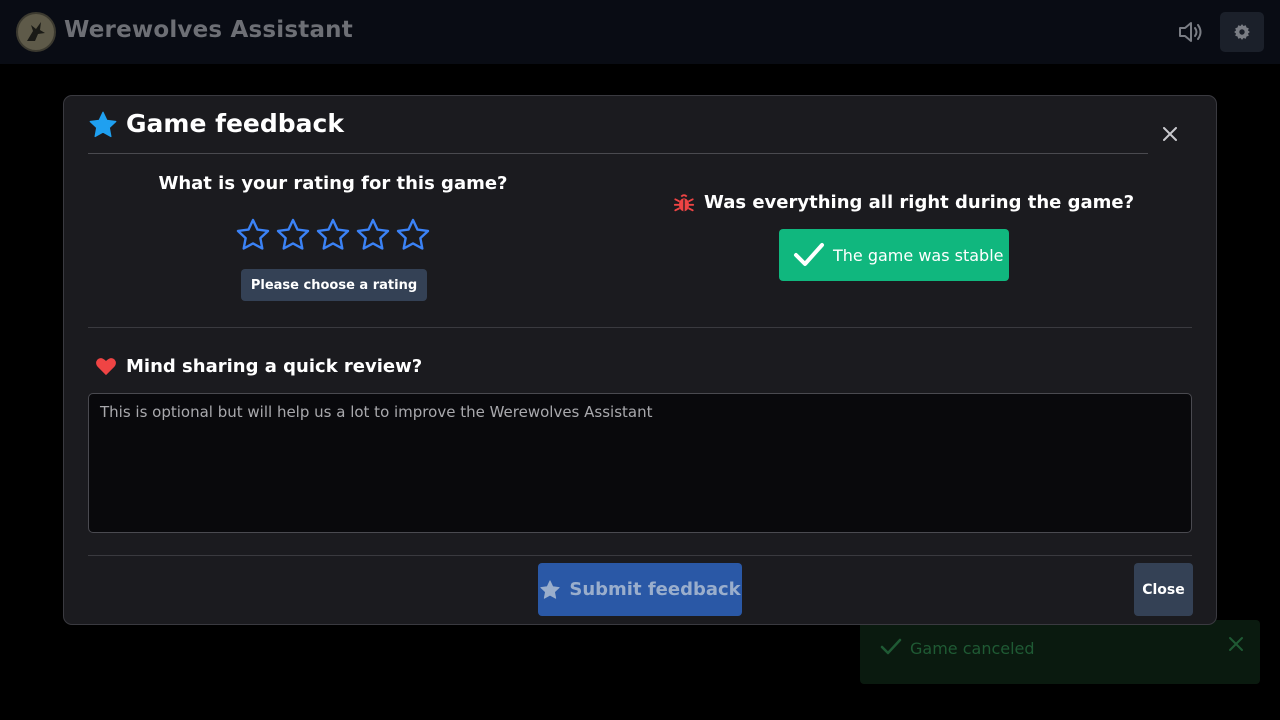 This screenshot has width=1280, height=720. I want to click on modal-close-button, so click(1170, 134).